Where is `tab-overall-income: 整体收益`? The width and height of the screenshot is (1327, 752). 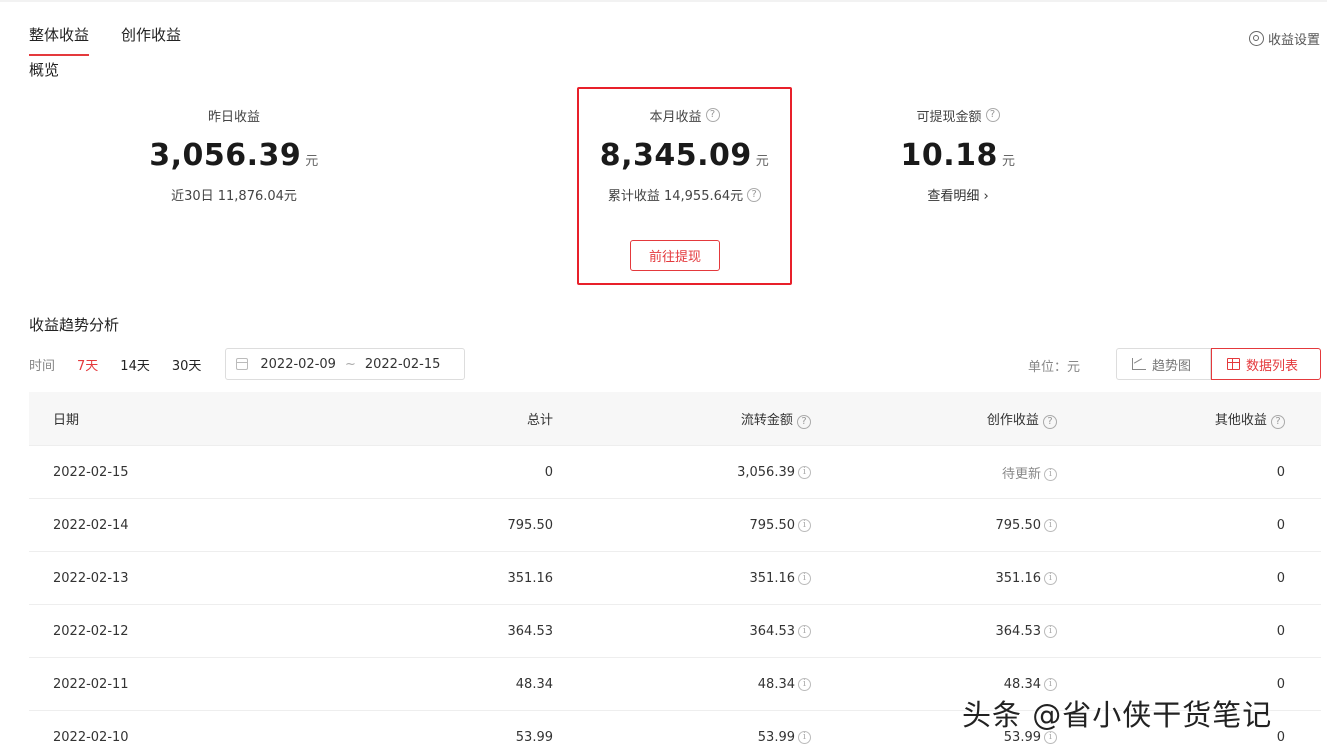
tab-overall-income: 整体收益 is located at coordinates (59, 40).